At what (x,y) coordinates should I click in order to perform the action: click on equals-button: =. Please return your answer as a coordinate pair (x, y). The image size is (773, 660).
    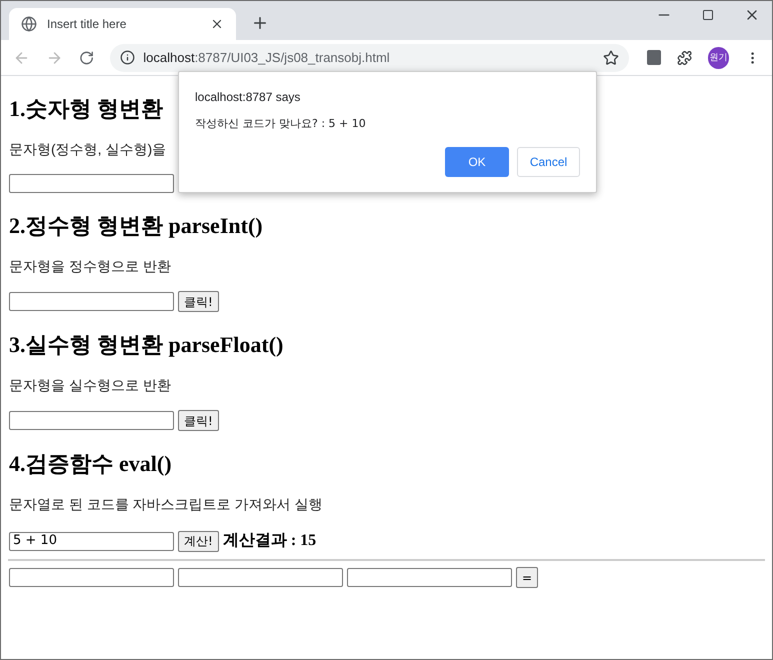
    Looking at the image, I should click on (527, 577).